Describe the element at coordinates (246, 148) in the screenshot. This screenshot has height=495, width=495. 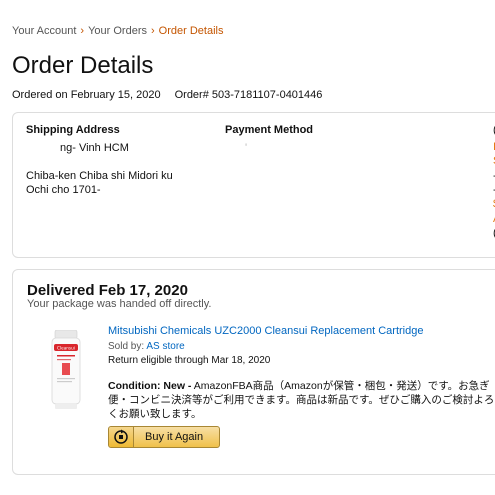
I see `payment-method-value: '` at that location.